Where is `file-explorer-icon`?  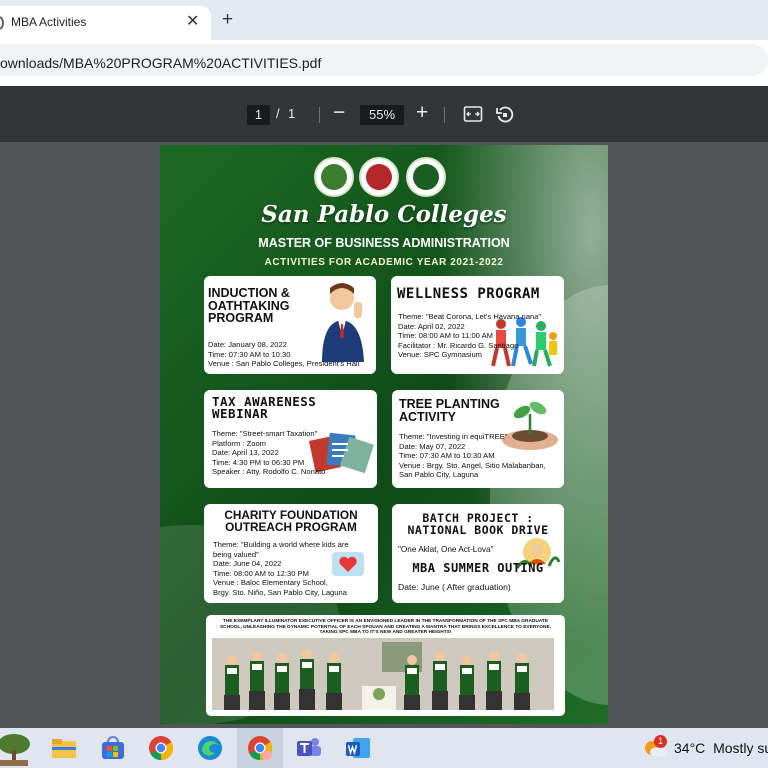
file-explorer-icon is located at coordinates (64, 748).